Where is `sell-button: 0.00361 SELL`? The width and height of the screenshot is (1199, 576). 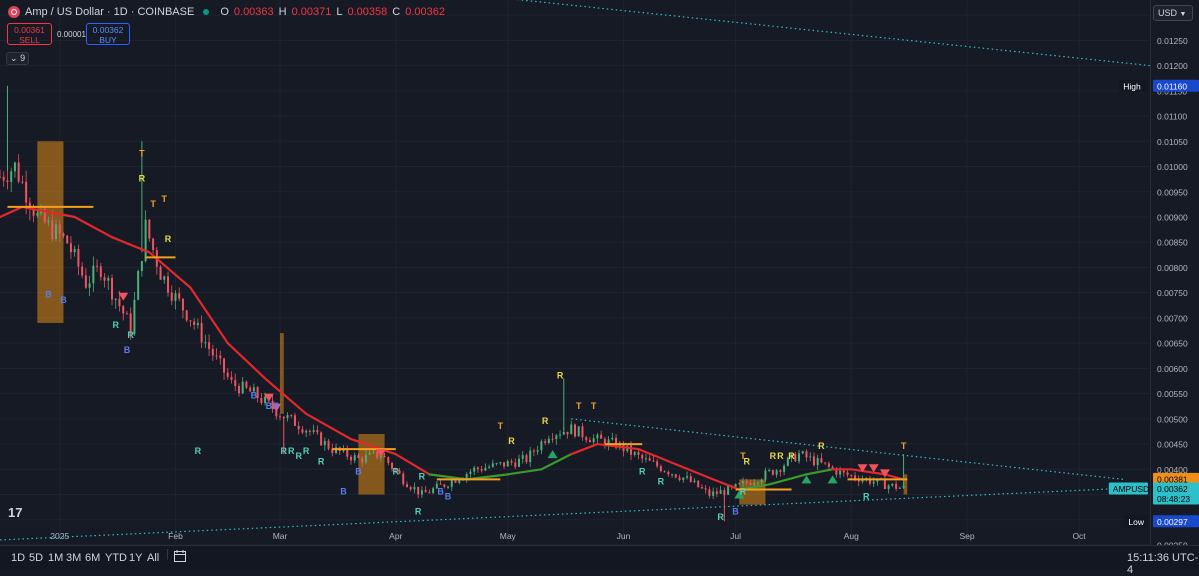
sell-button: 0.00361 SELL is located at coordinates (29, 34).